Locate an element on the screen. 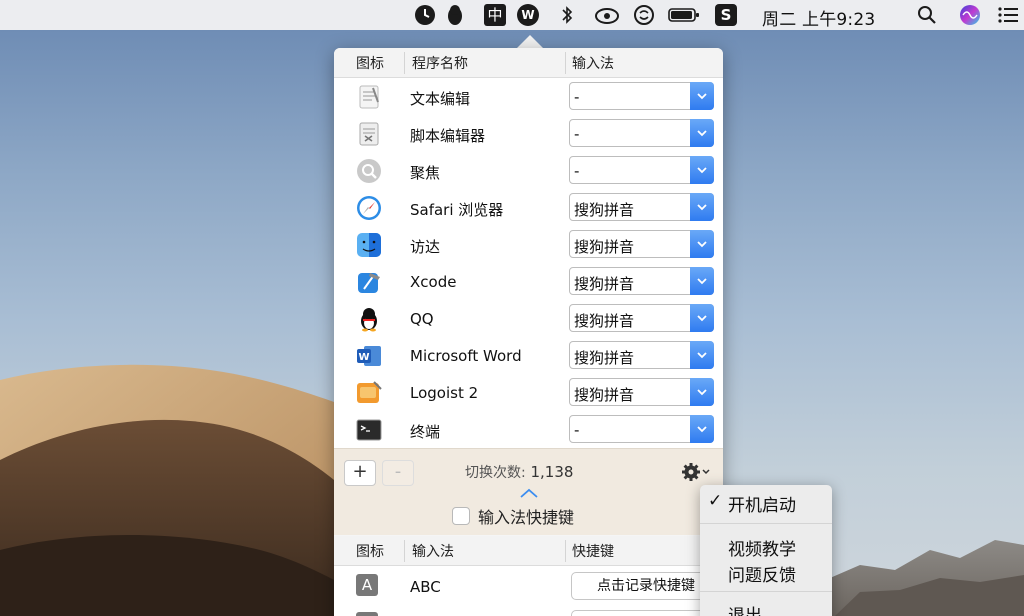  gear-menu-button is located at coordinates (697, 474).